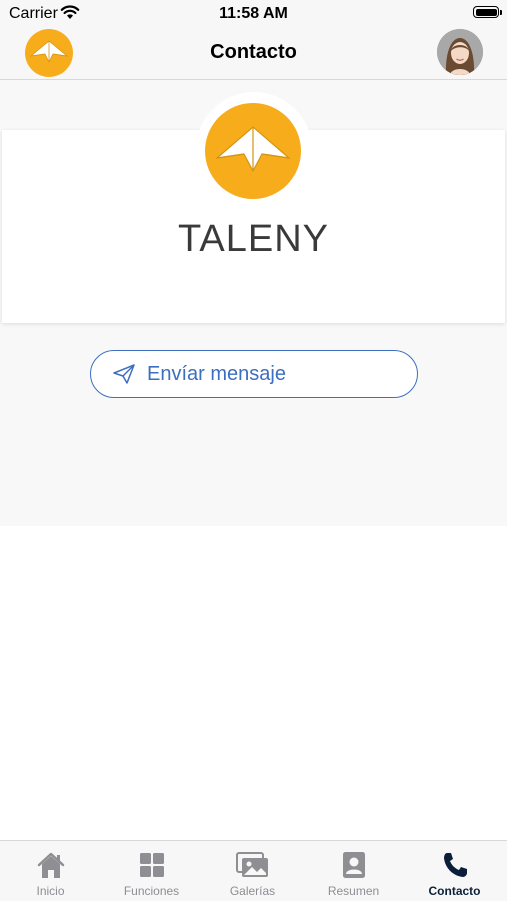 This screenshot has width=507, height=901. What do you see at coordinates (354, 865) in the screenshot?
I see `contact-card-icon` at bounding box center [354, 865].